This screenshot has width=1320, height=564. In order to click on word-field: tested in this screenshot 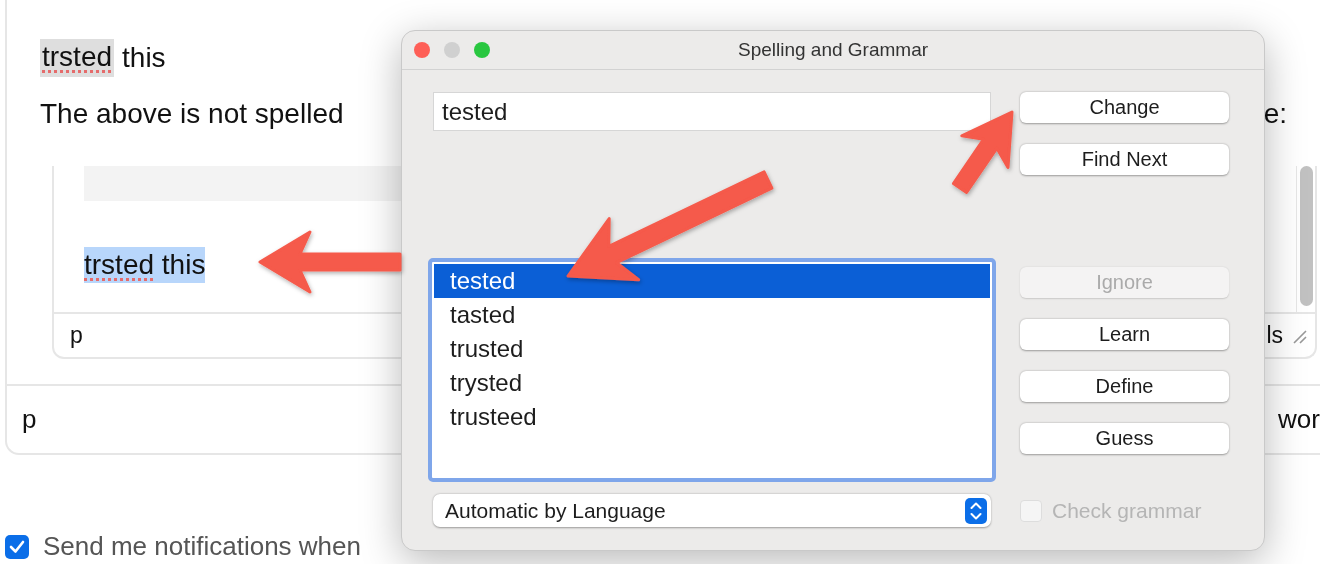, I will do `click(712, 111)`.